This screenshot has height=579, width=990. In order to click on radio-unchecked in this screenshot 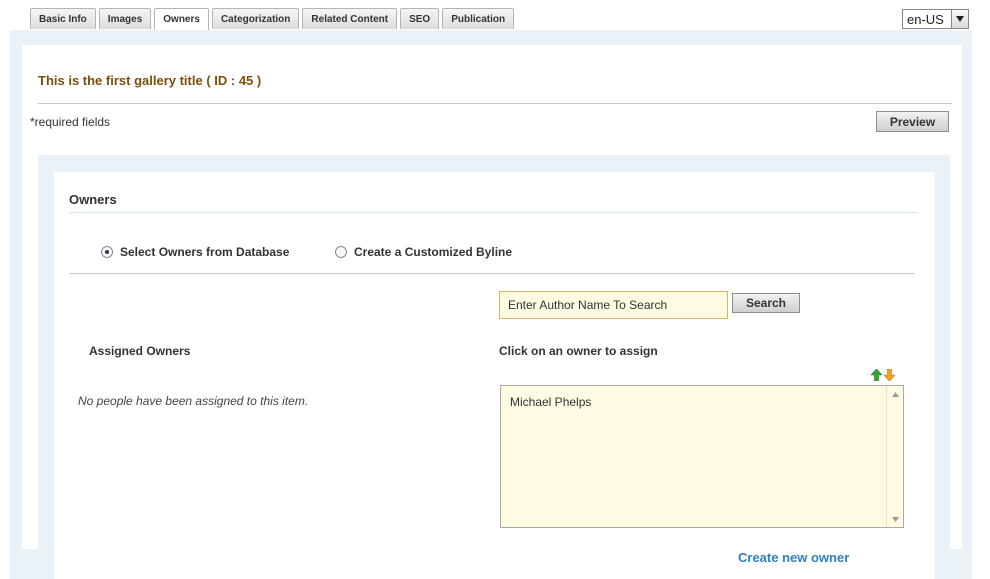, I will do `click(341, 252)`.